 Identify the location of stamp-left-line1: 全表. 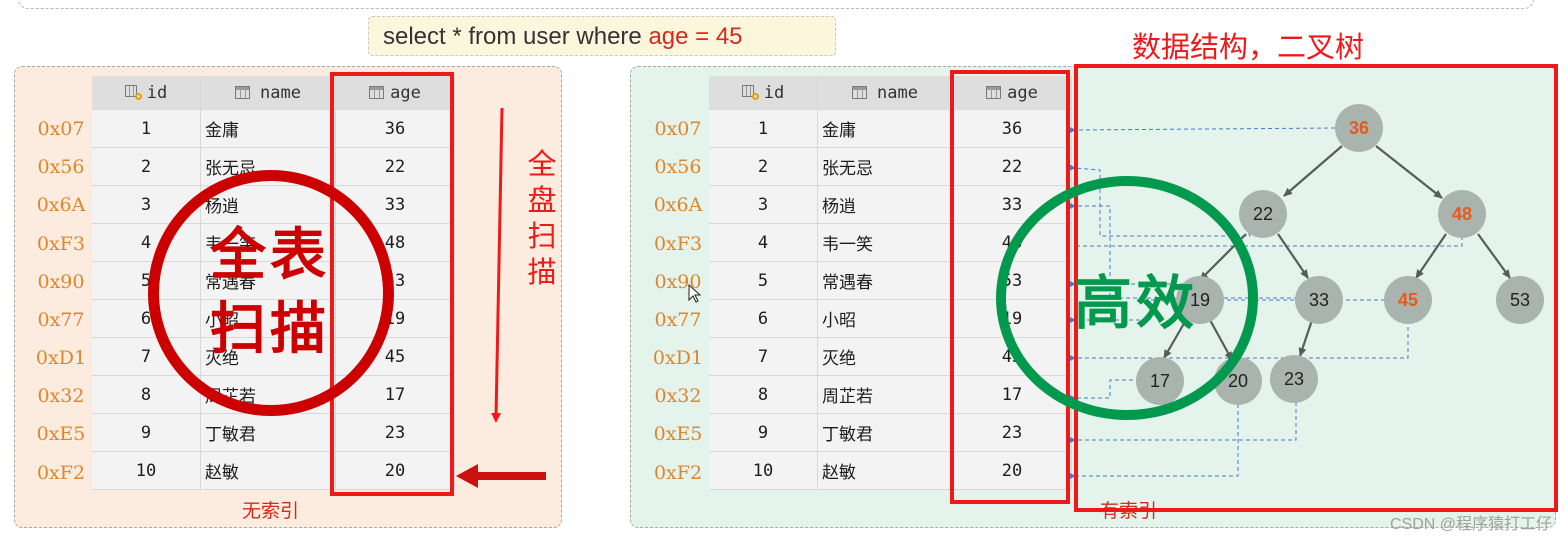
(270, 255).